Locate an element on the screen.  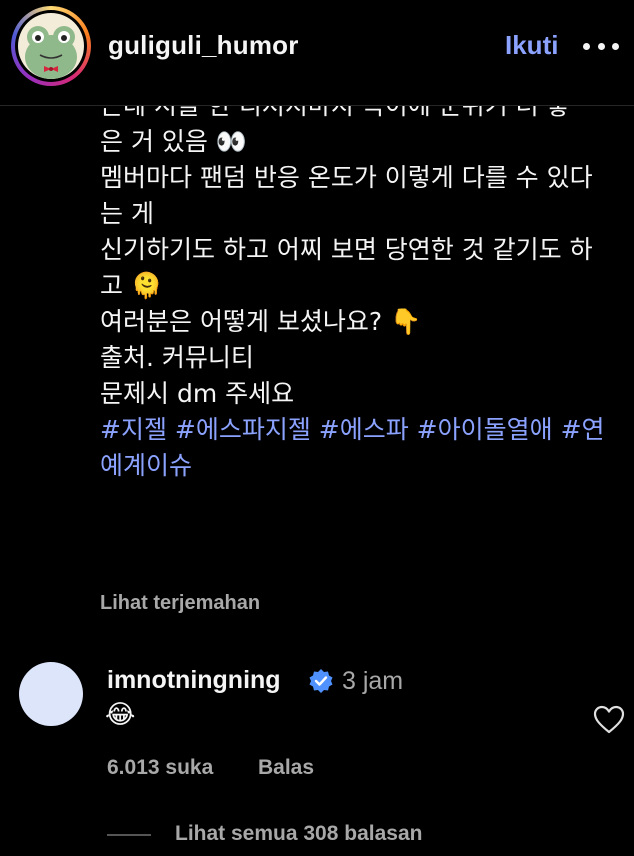
comment-username: imnotningning is located at coordinates (194, 680).